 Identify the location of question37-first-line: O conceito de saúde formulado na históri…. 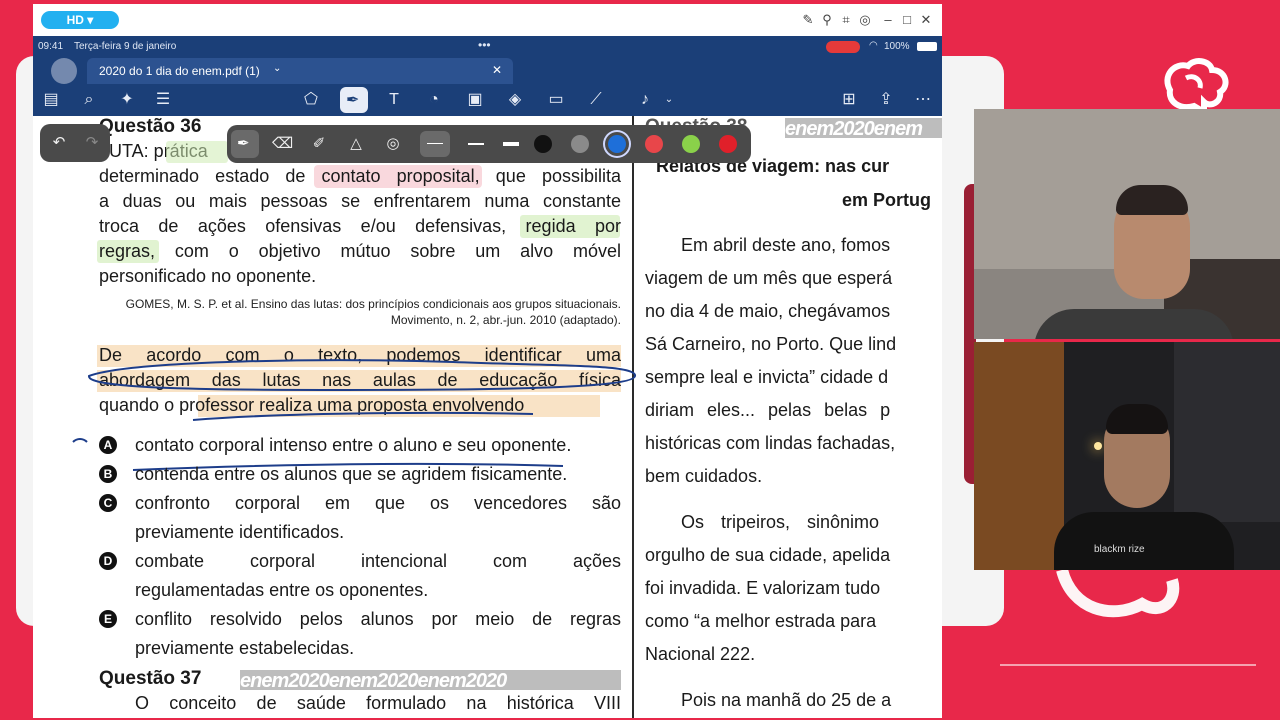
(378, 703).